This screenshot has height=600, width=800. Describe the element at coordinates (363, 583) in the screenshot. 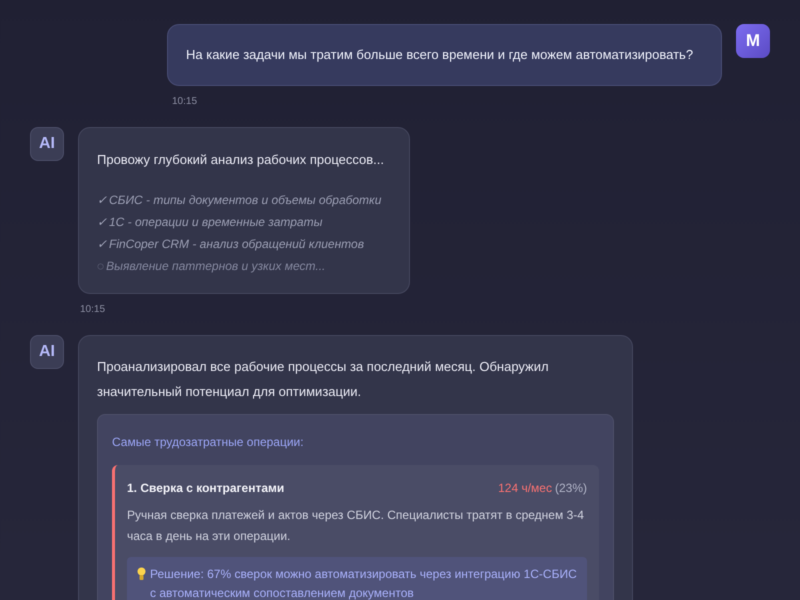

I see `solution-text: Решение: 67% сверок можно автоматизировать через интеграцию 1С-СБИС с автоматическим сопоставлением документов` at that location.